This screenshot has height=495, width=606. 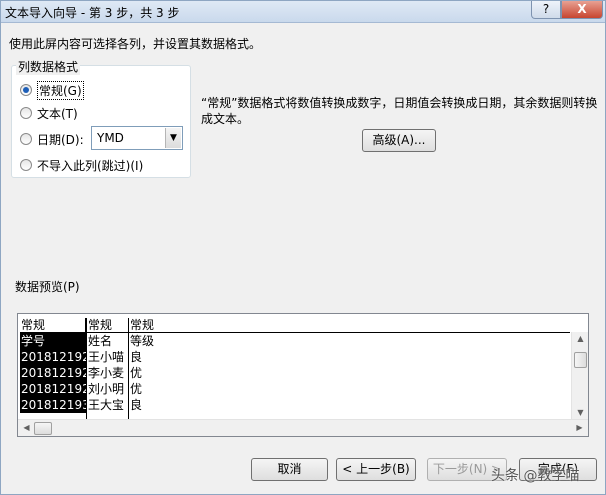 What do you see at coordinates (26, 428) in the screenshot?
I see `scroll-left-arrow-icon: ◀` at bounding box center [26, 428].